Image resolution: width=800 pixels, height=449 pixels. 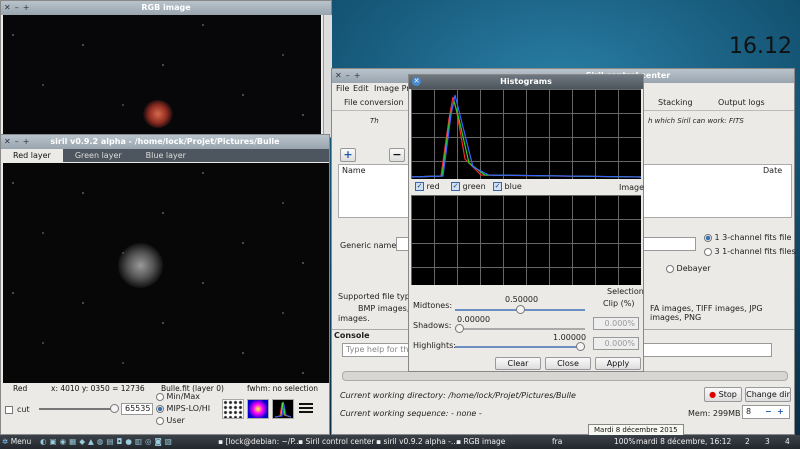 What do you see at coordinates (20, 388) in the screenshot?
I see `status-layer: Red` at bounding box center [20, 388].